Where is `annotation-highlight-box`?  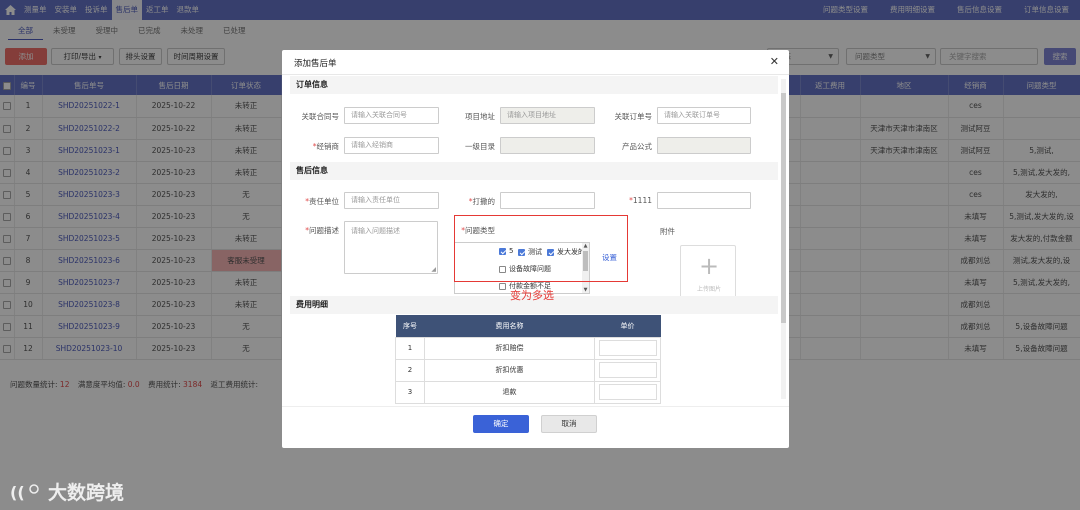
annotation-highlight-box is located at coordinates (541, 248).